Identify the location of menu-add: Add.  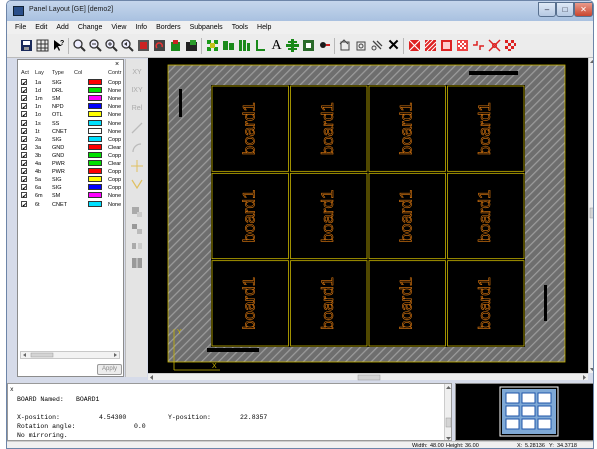
(62, 27).